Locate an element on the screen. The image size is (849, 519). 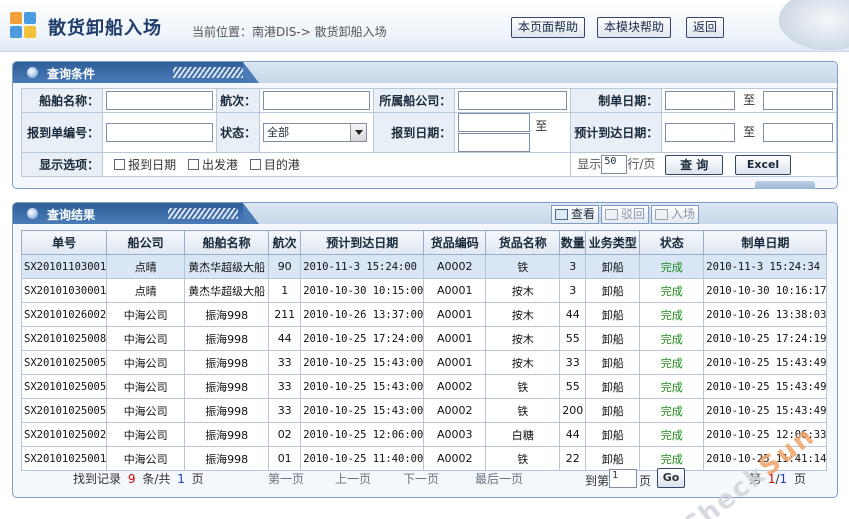
voyage-input is located at coordinates (317, 100).